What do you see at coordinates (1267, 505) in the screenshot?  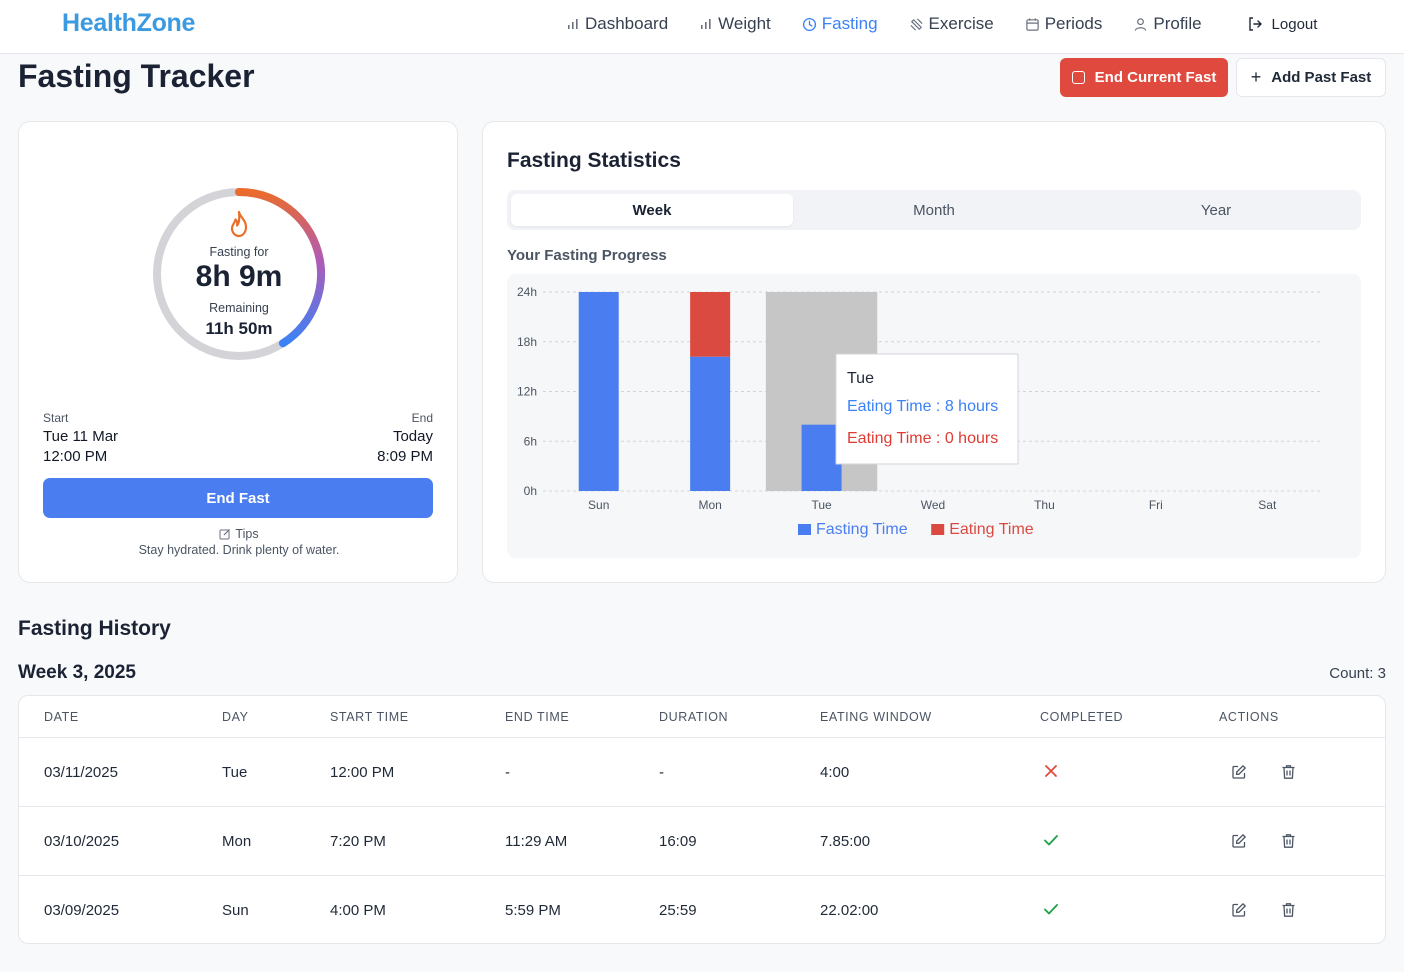 I see `x-tick-label: Sat` at bounding box center [1267, 505].